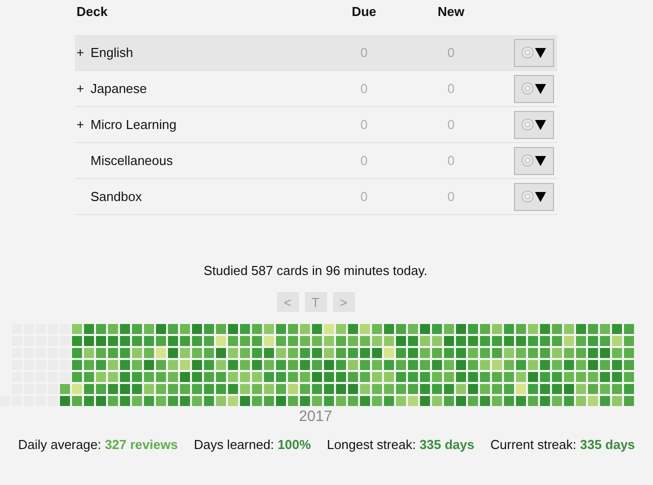 Image resolution: width=653 pixels, height=485 pixels. What do you see at coordinates (562, 444) in the screenshot?
I see `stat-label: Current streak: 335 days` at bounding box center [562, 444].